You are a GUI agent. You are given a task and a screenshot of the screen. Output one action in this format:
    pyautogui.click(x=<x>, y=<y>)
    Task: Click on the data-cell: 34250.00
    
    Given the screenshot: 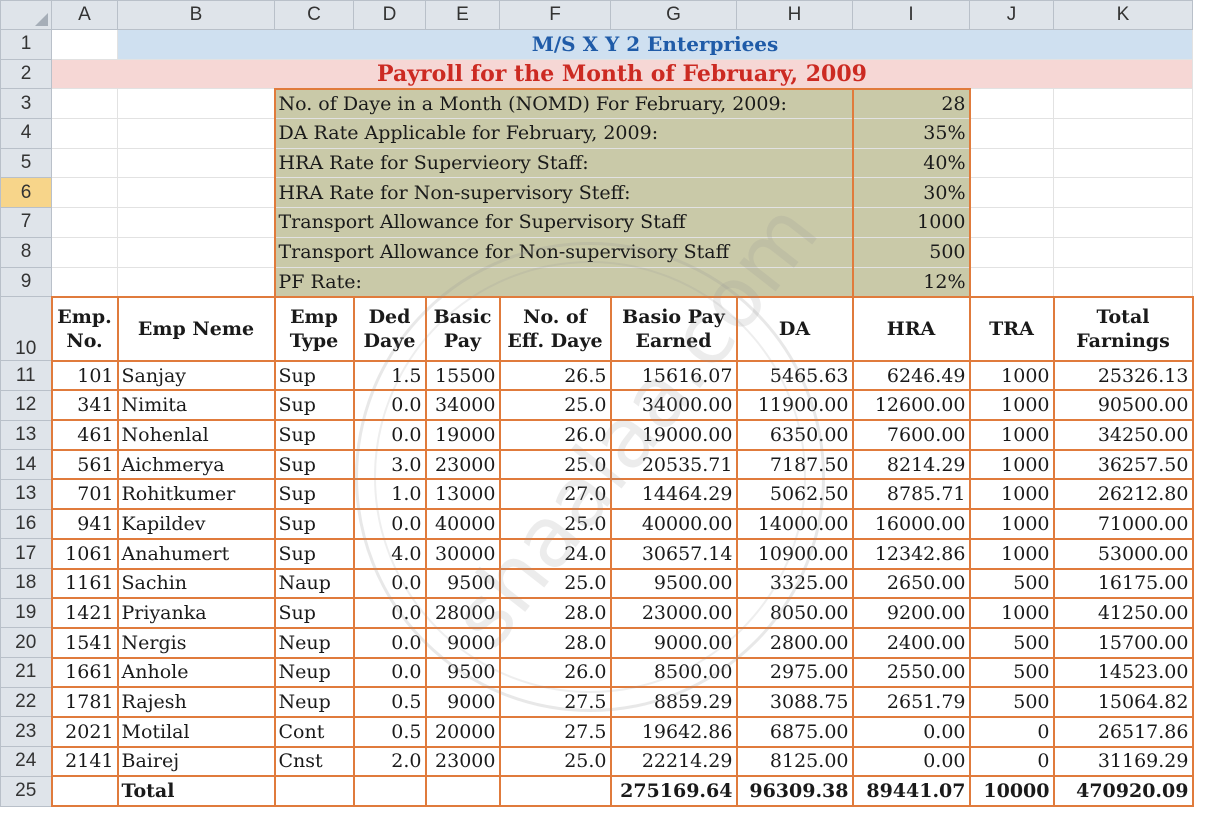 What is the action you would take?
    pyautogui.click(x=1123, y=435)
    